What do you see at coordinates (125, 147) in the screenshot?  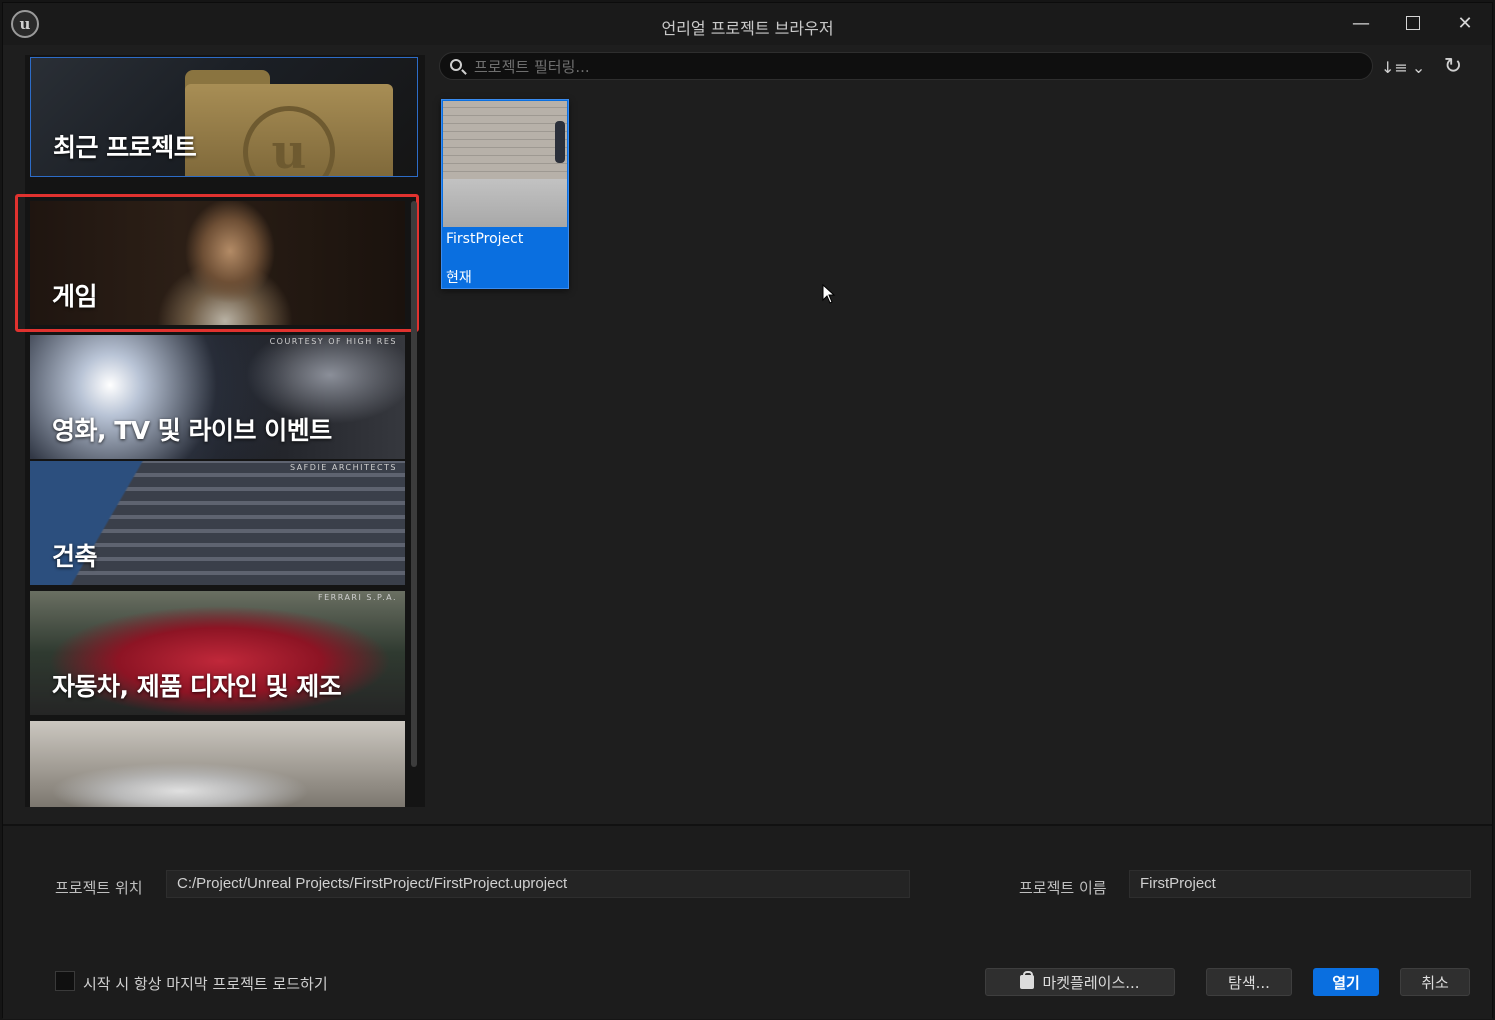 I see `category-label: 최근 프로젝트` at bounding box center [125, 147].